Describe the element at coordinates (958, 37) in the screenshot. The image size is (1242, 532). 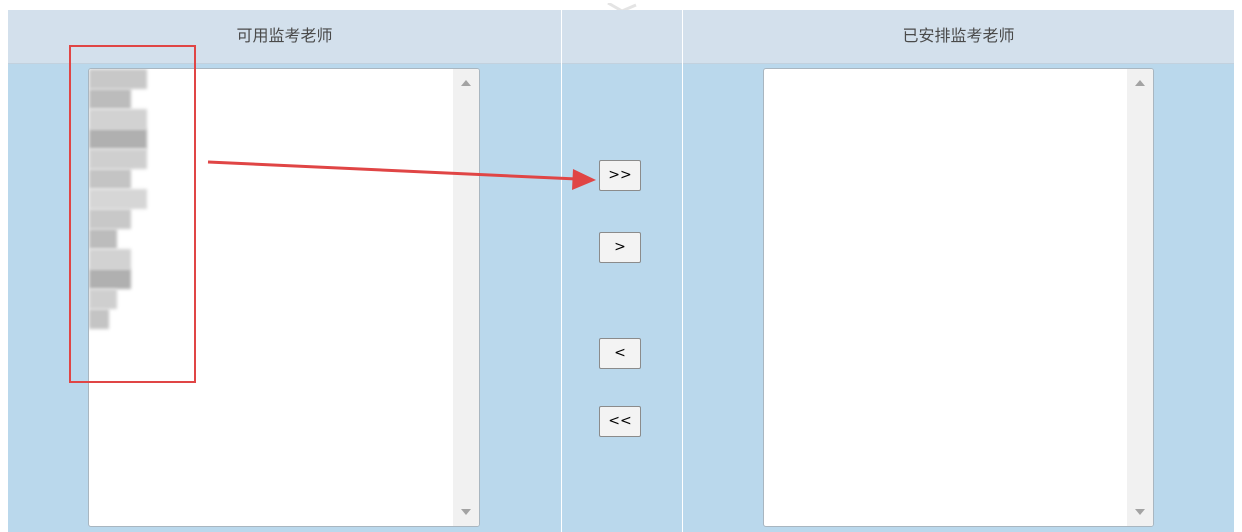
I see `assigned-header: 已安排监考老师` at that location.